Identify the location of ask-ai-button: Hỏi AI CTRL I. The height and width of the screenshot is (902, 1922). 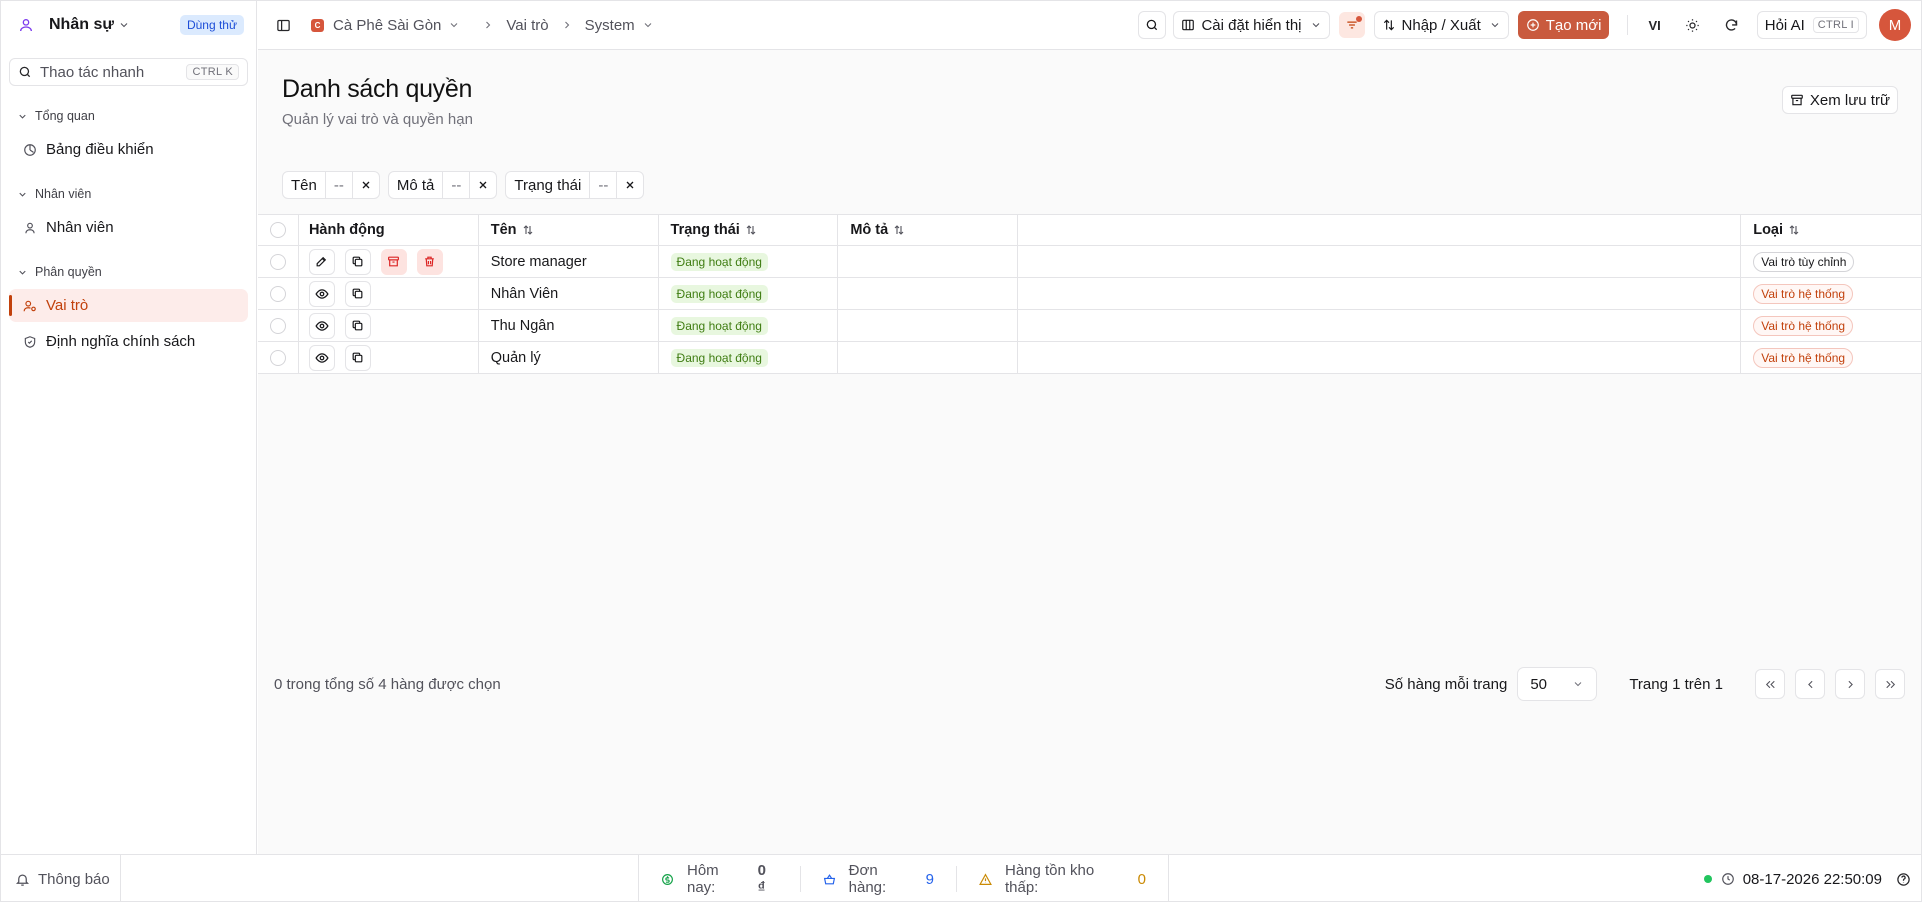
(1811, 25).